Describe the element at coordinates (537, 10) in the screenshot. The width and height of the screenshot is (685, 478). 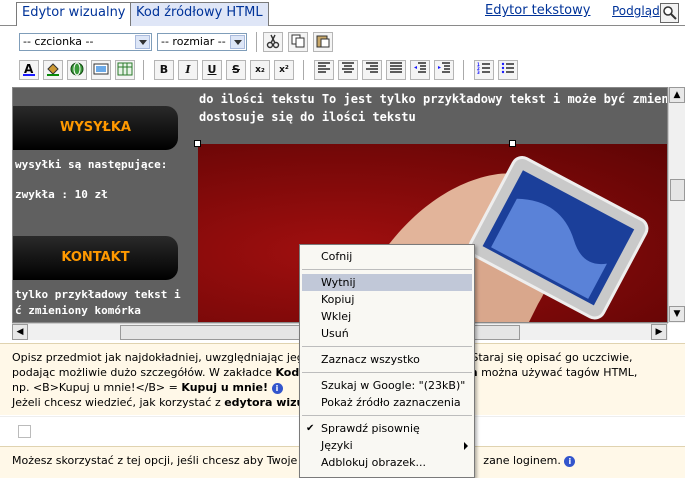
I see `text-editor-link: Edytor tekstowy` at that location.